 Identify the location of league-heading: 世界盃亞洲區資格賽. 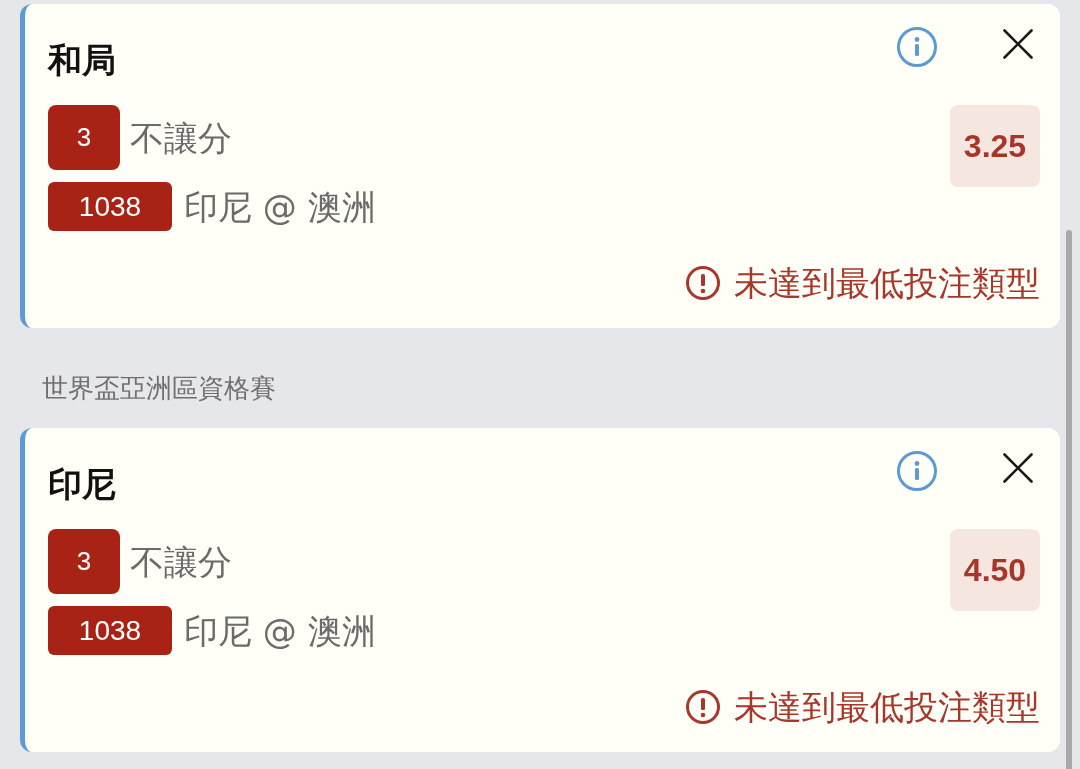
(159, 388).